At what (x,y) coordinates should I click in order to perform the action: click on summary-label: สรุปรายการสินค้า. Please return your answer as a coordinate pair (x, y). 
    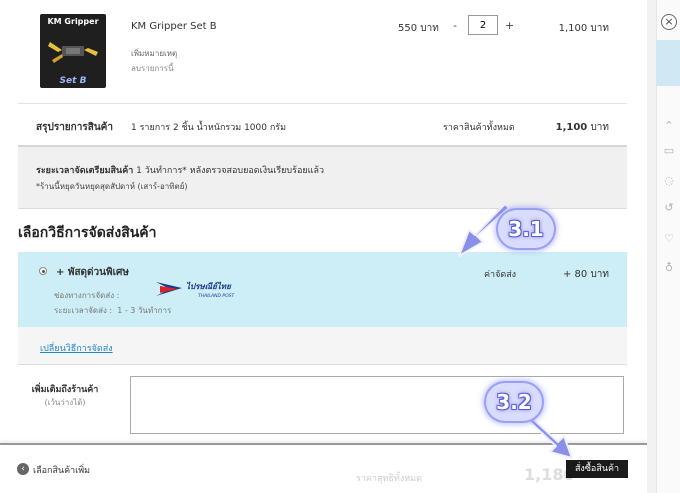
    Looking at the image, I should click on (74, 127).